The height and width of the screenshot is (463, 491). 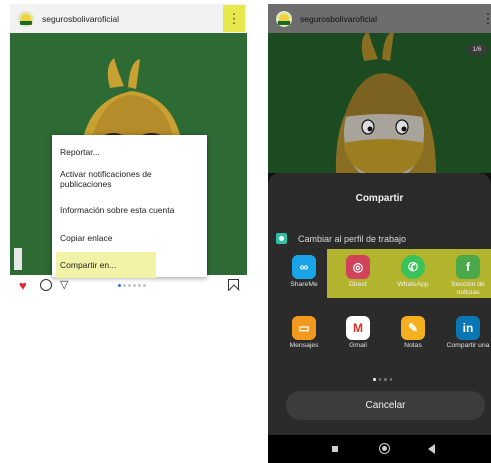 I want to click on post-image, so click(x=379, y=103).